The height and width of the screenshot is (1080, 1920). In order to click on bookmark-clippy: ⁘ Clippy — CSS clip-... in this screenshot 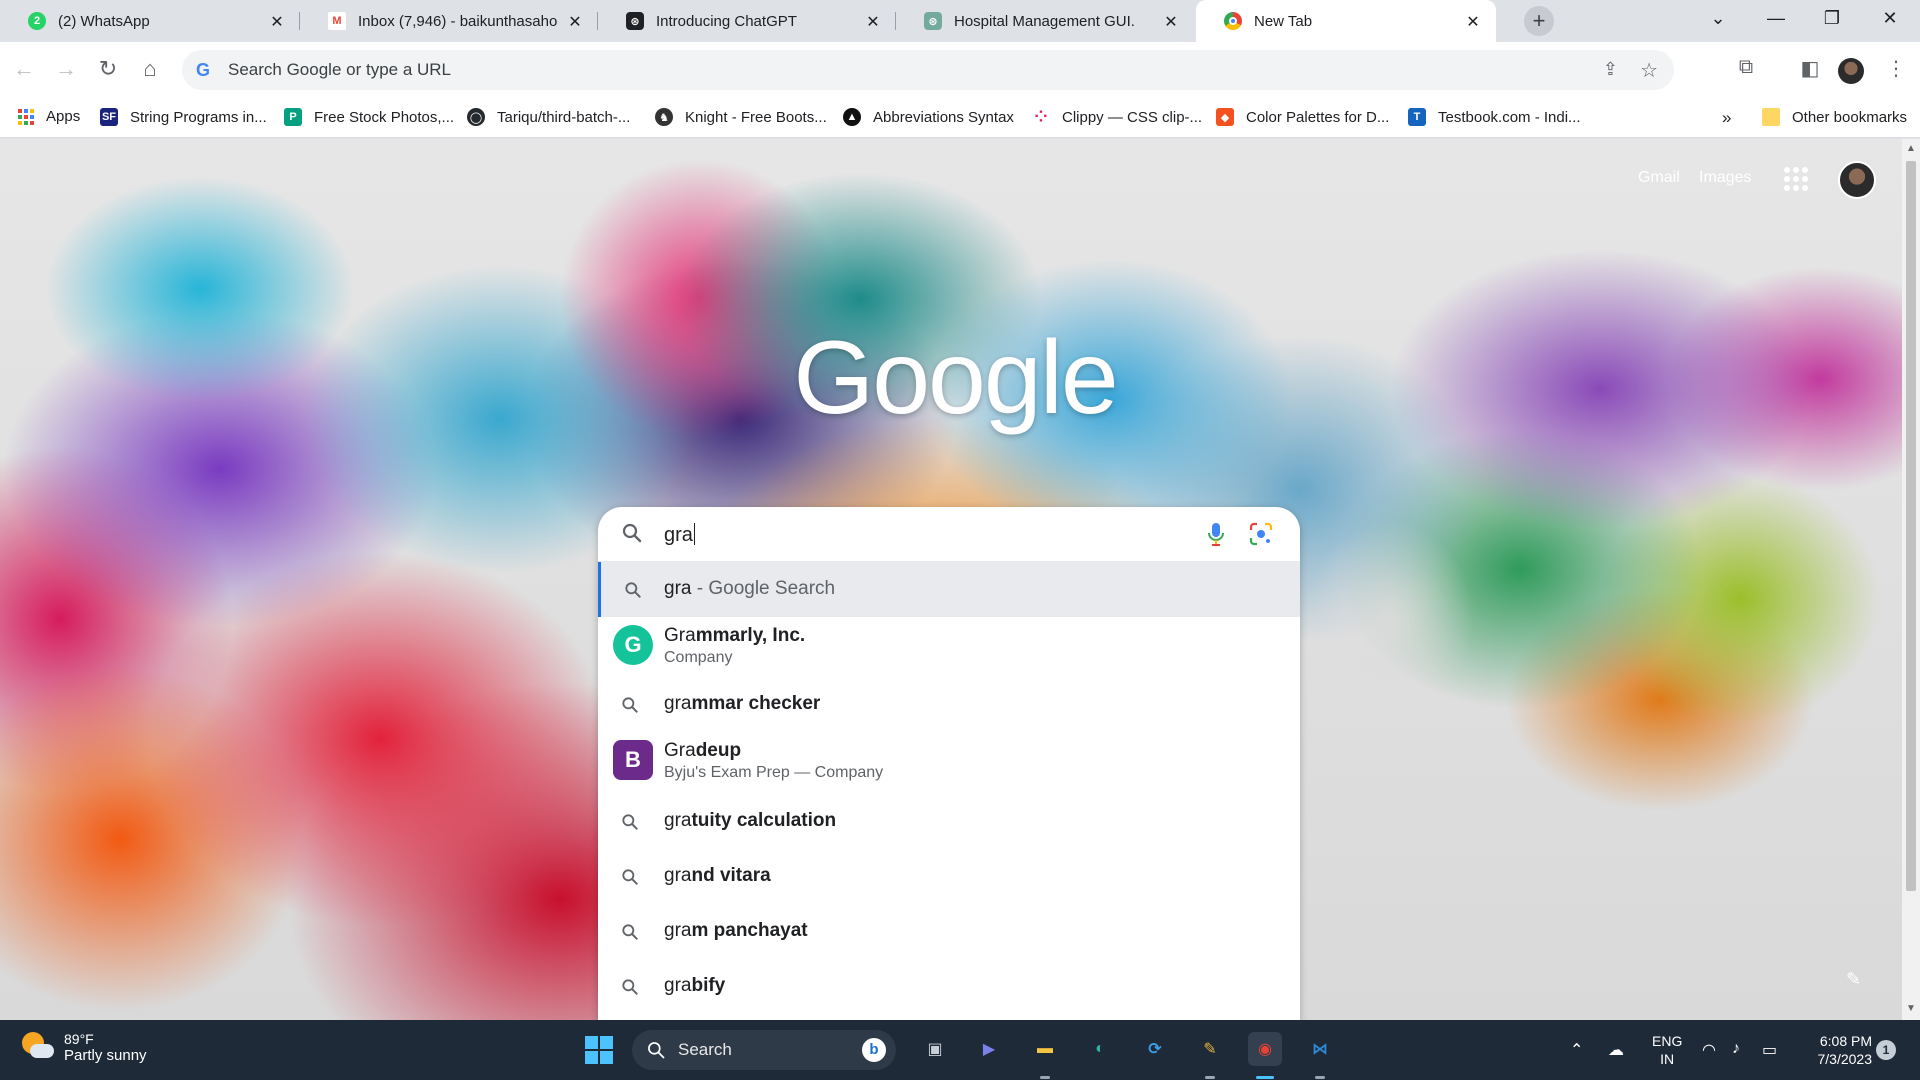, I will do `click(1117, 117)`.